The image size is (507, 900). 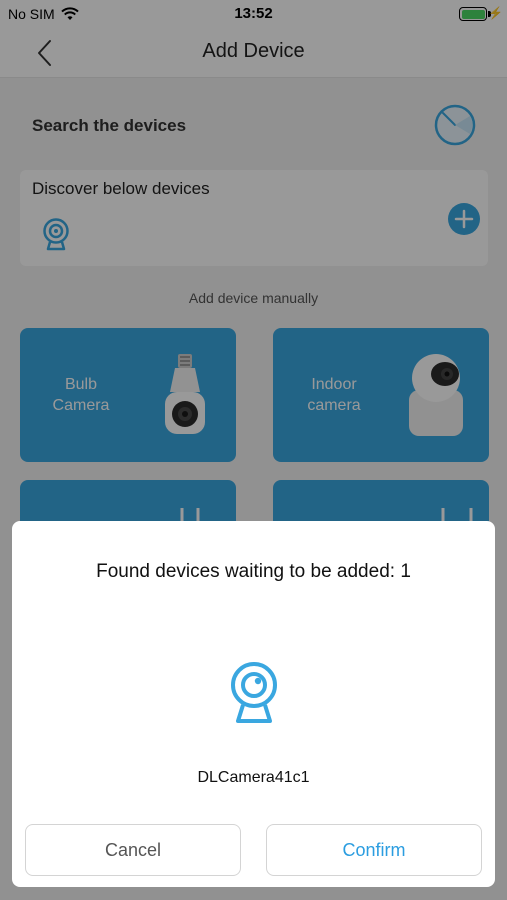 I want to click on dialog-message: Found devices waiting to be added: 1, so click(x=253, y=571).